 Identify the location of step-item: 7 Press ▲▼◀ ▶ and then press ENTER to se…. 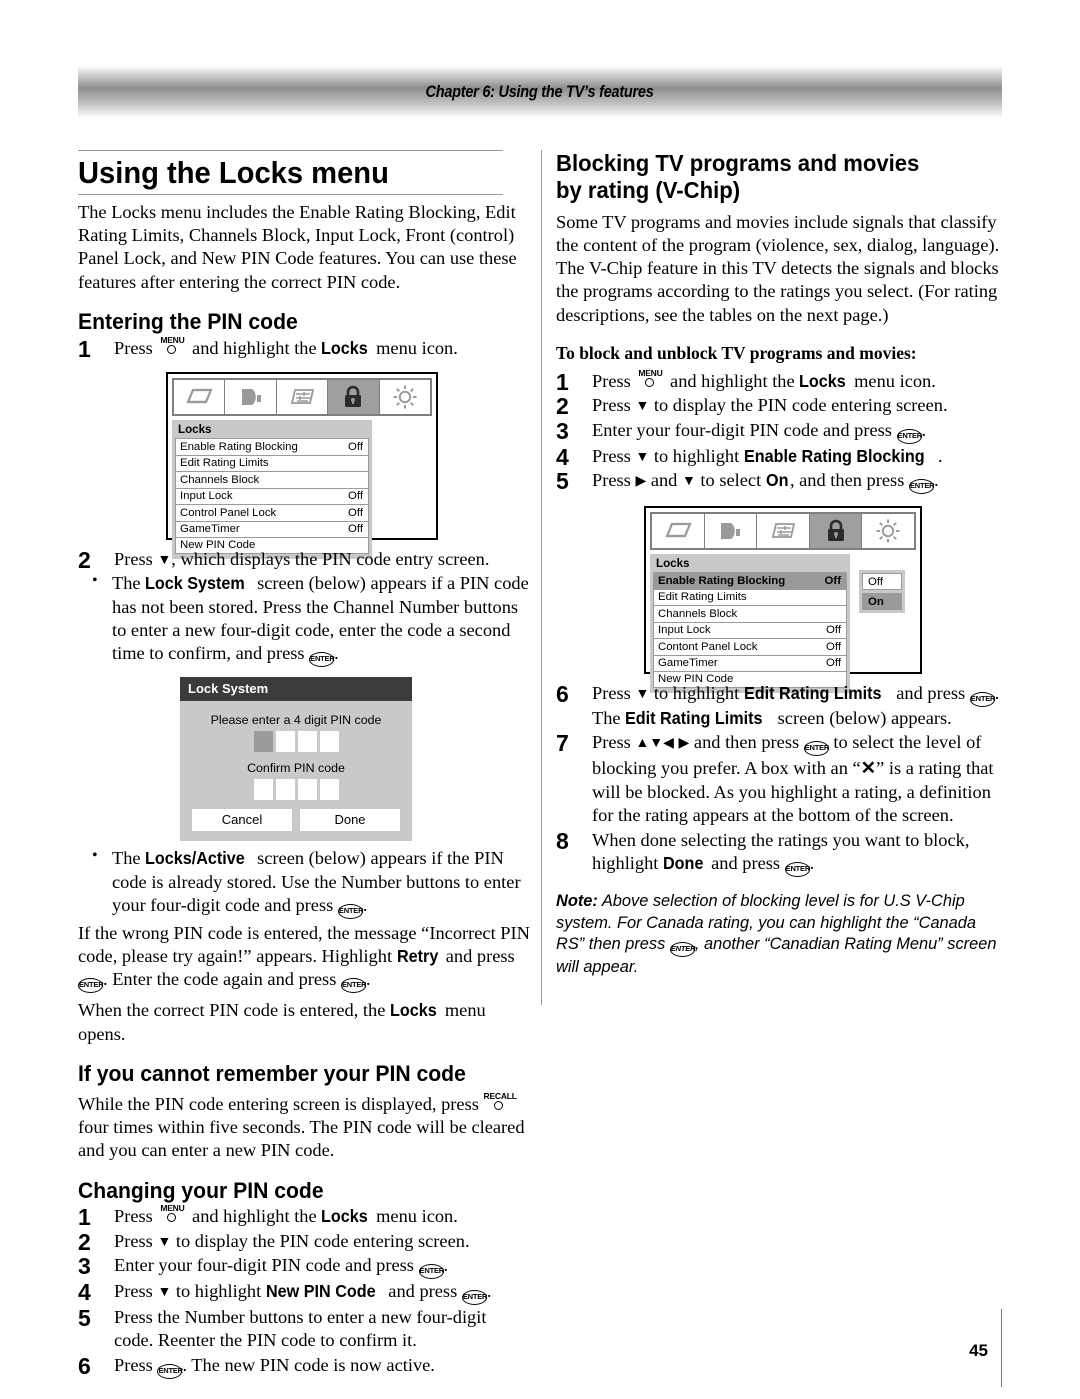
(782, 778).